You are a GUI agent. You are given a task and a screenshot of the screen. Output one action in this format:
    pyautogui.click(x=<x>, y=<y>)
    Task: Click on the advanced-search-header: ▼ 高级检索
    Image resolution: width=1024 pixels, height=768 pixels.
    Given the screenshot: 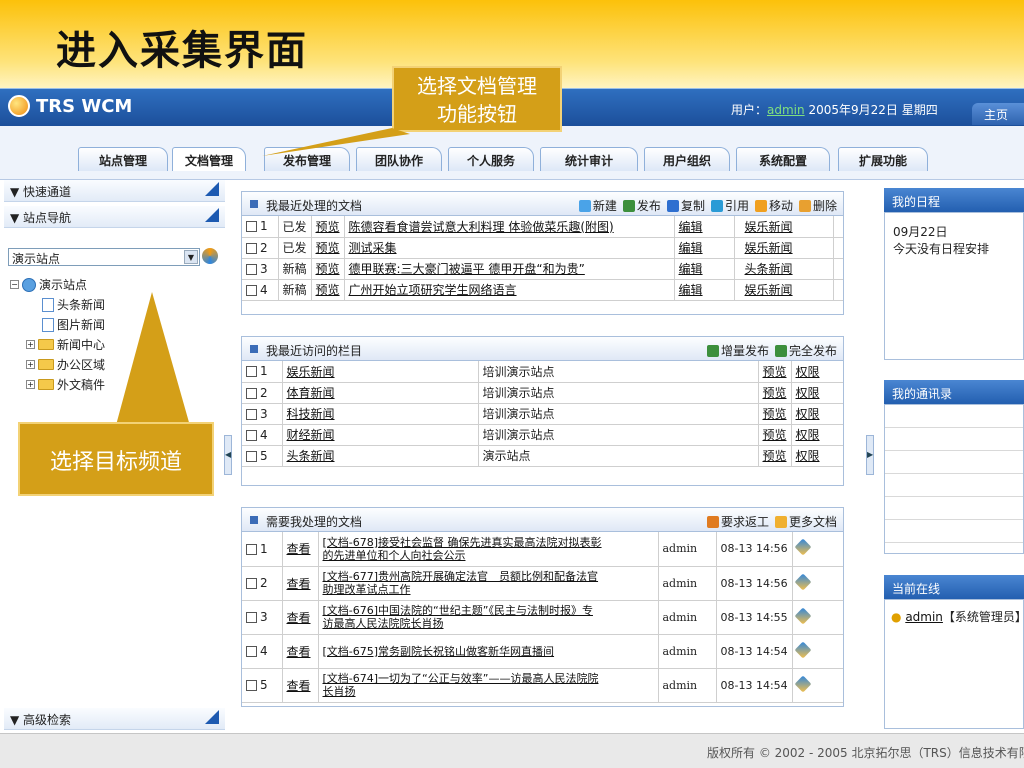 What is the action you would take?
    pyautogui.click(x=114, y=719)
    